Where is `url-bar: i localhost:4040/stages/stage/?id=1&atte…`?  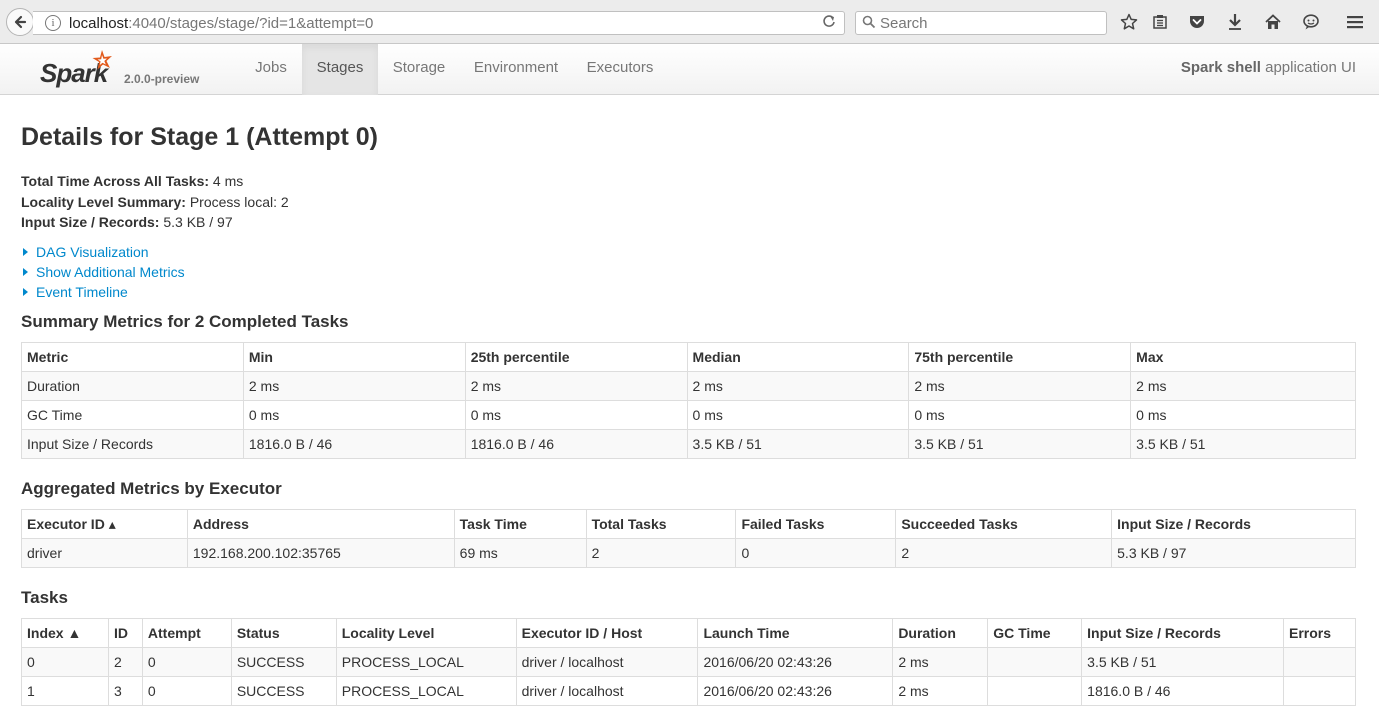
url-bar: i localhost:4040/stages/stage/?id=1&atte… is located at coordinates (439, 23).